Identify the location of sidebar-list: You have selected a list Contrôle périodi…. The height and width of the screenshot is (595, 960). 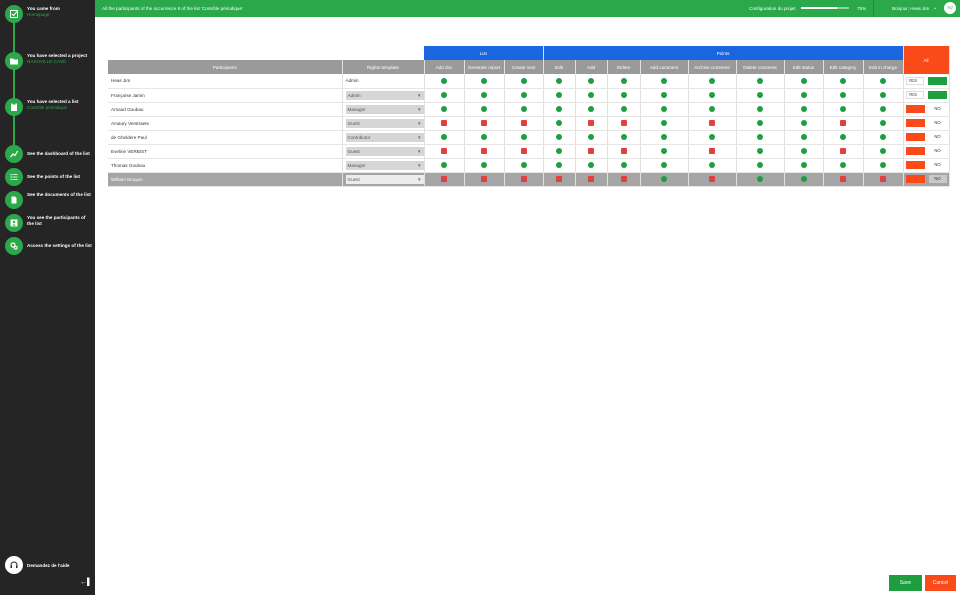
(49, 107).